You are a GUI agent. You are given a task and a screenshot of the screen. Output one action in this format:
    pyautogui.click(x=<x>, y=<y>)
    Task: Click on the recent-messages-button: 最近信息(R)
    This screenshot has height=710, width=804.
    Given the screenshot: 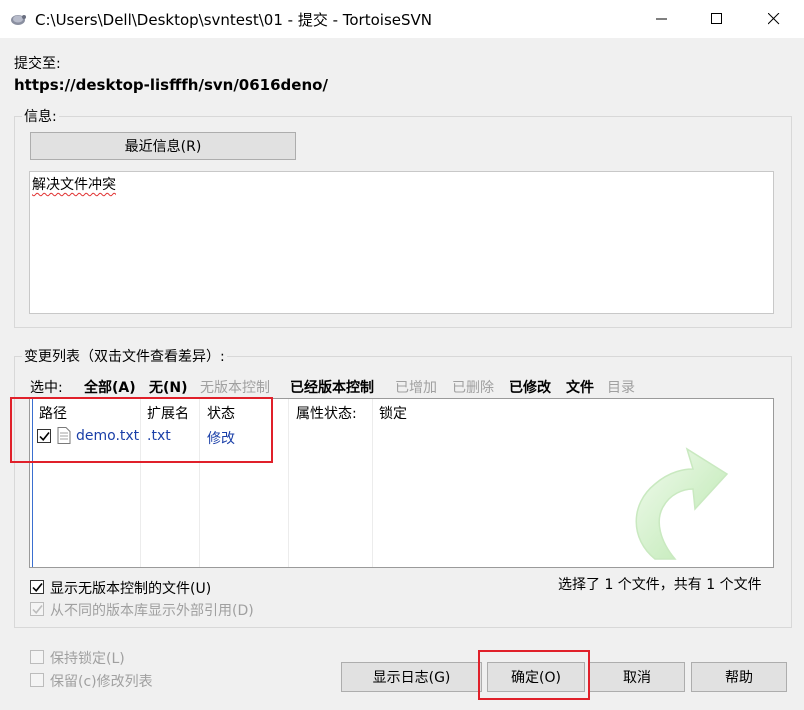 What is the action you would take?
    pyautogui.click(x=163, y=146)
    